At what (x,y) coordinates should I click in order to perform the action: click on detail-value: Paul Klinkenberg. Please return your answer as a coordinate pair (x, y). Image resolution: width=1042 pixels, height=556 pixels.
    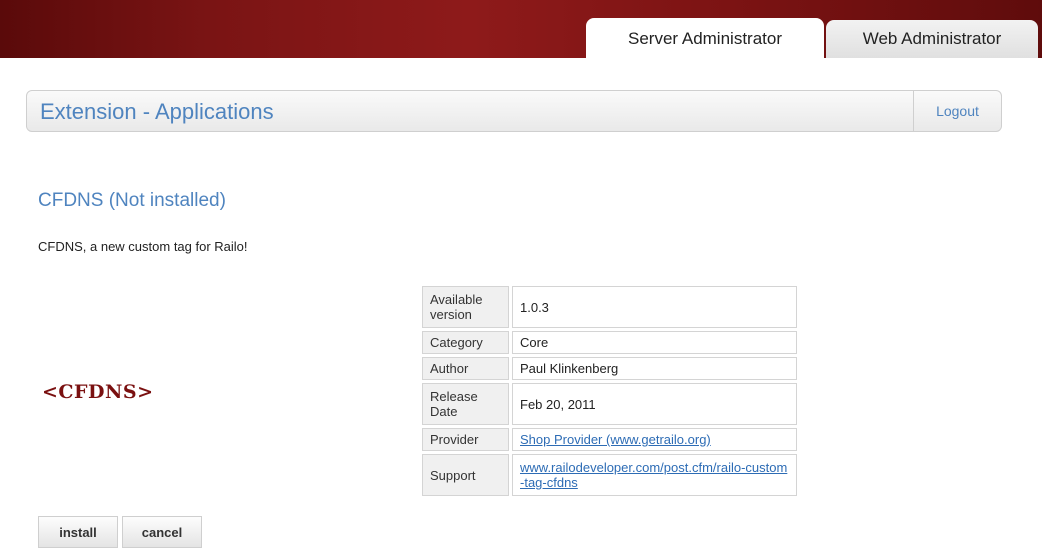
    Looking at the image, I should click on (654, 368).